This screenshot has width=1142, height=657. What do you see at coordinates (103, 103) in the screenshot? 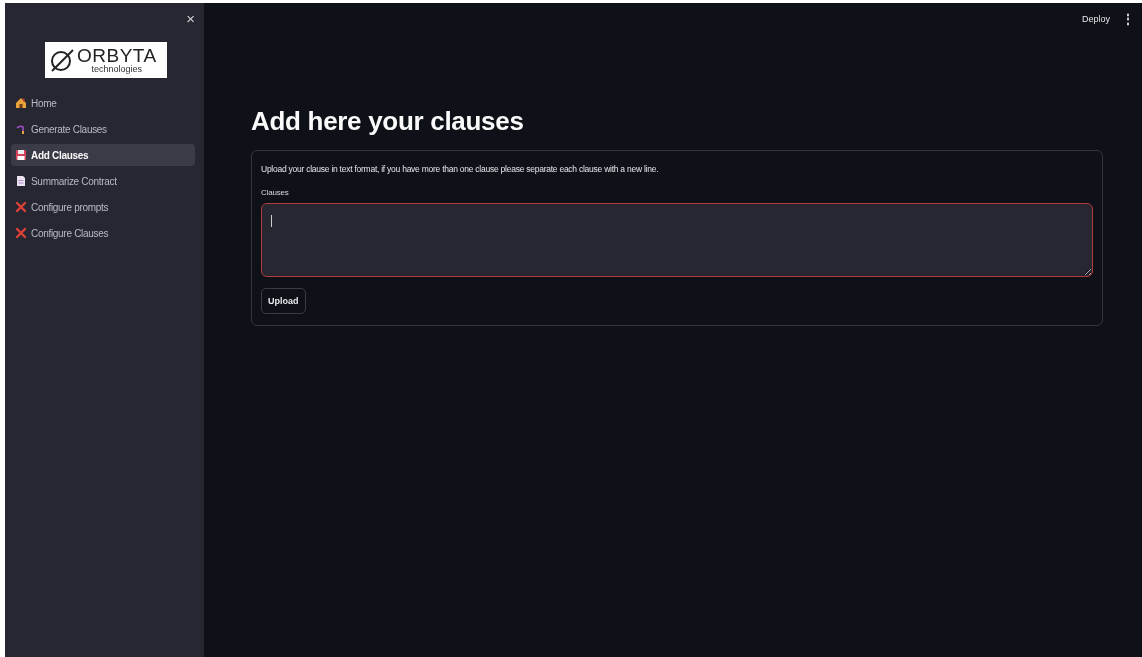
I see `nav-item: Home` at bounding box center [103, 103].